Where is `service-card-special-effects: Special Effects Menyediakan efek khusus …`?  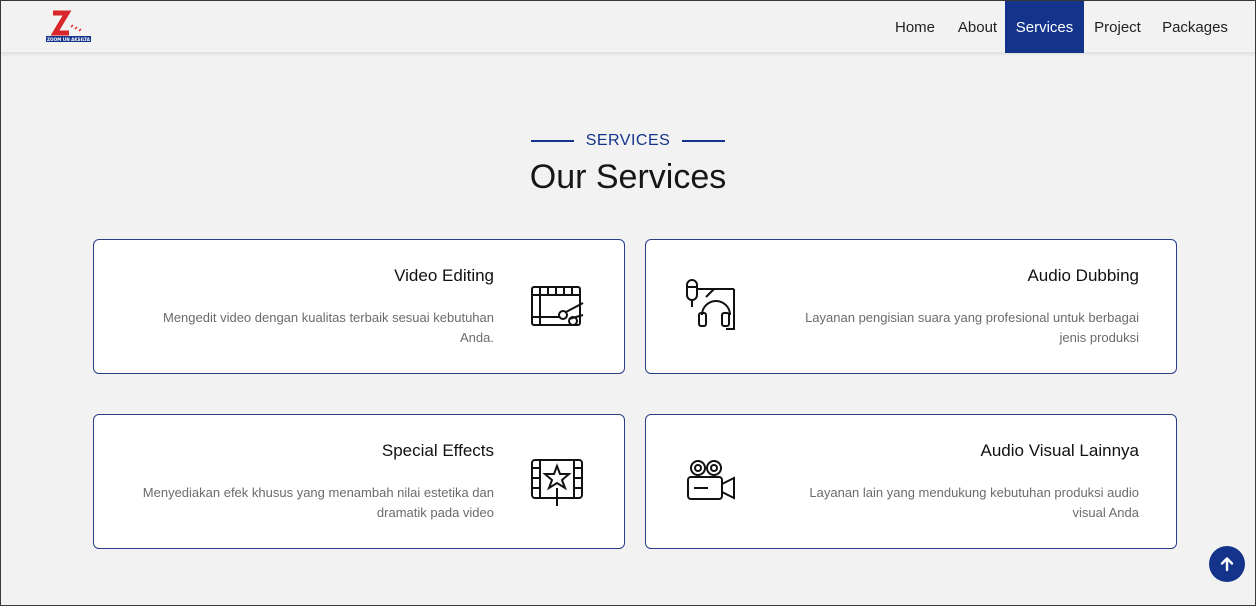
service-card-special-effects: Special Effects Menyediakan efek khusus … is located at coordinates (359, 481).